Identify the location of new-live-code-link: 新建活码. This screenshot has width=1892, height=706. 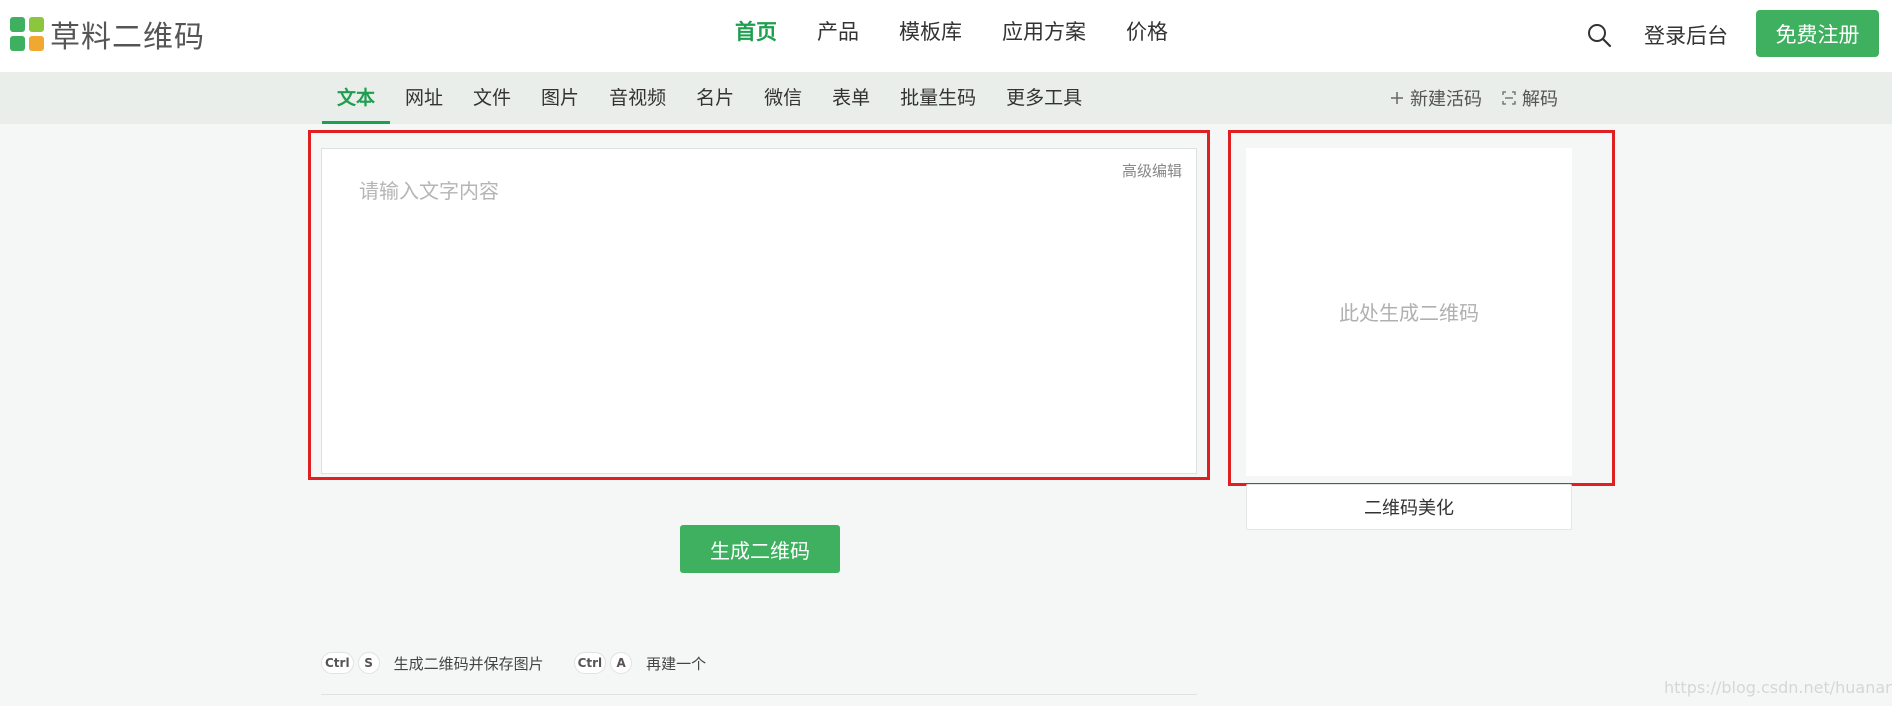
(1436, 98).